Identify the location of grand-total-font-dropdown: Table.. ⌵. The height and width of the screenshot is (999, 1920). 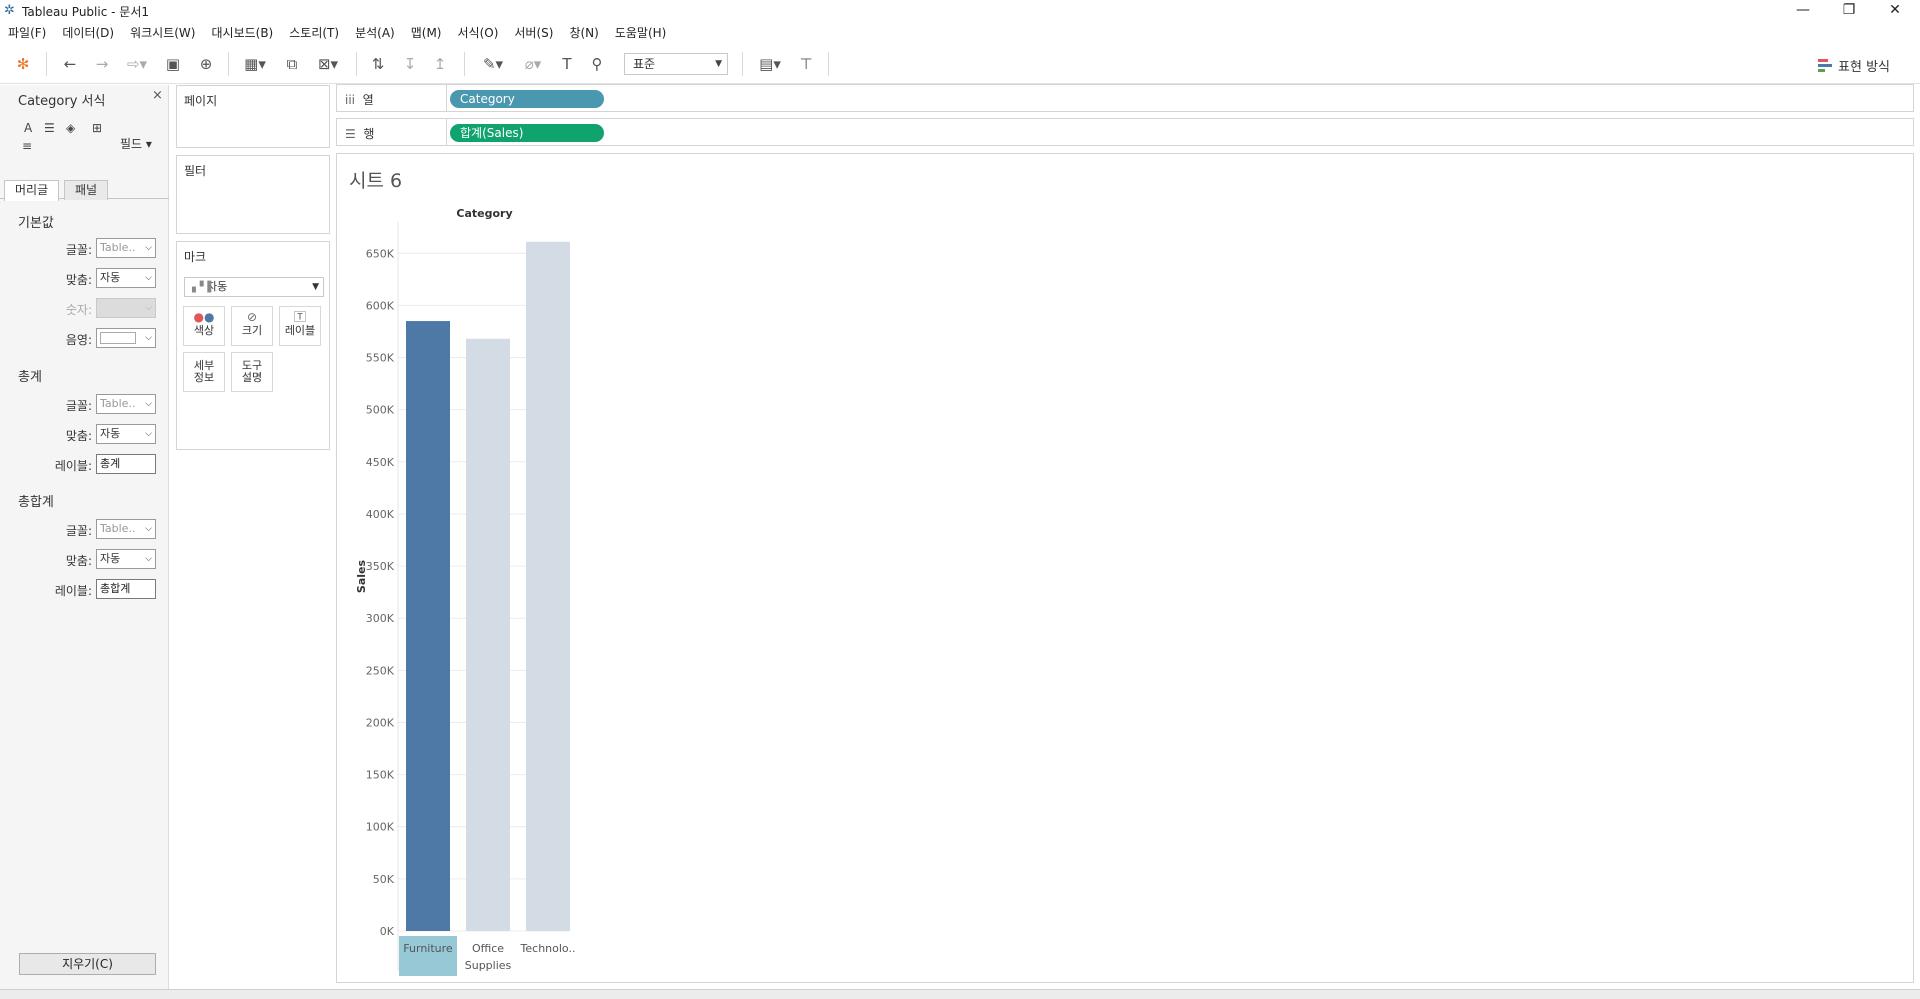
(126, 529).